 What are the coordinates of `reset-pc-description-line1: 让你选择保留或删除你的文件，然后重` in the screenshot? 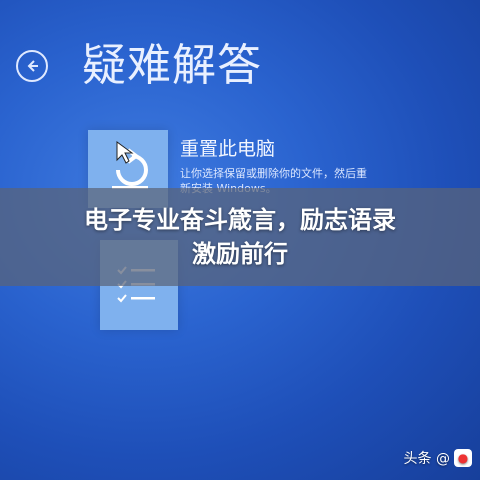 It's located at (273, 173).